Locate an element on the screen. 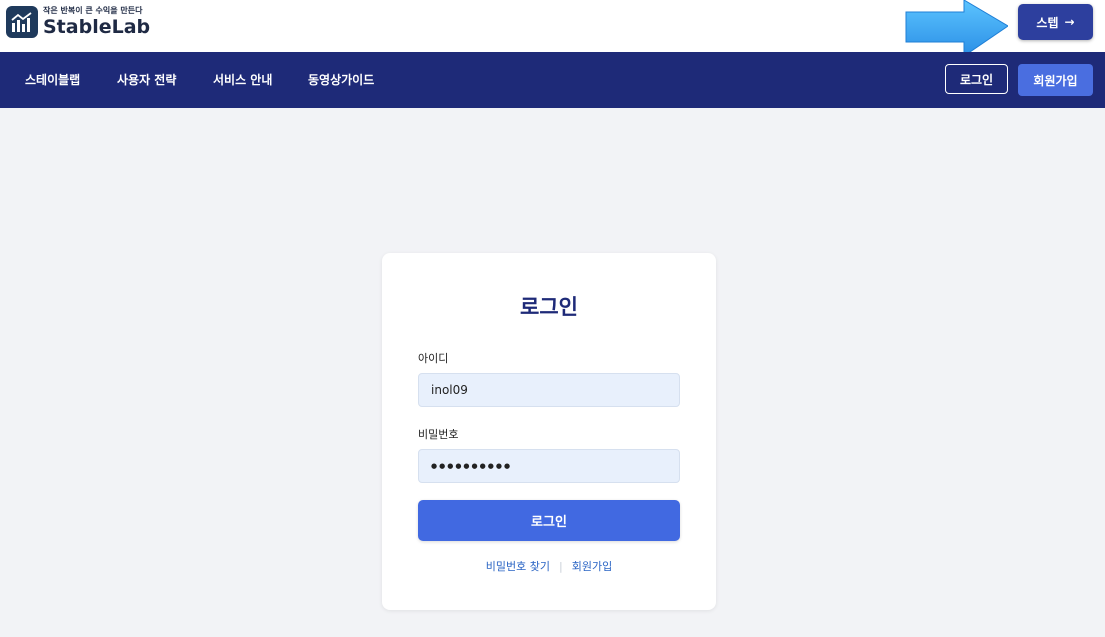 The image size is (1105, 637). top-bar: 작은 반복이 큰 수익을 만든다 StableLab 스텝 → is located at coordinates (552, 28).